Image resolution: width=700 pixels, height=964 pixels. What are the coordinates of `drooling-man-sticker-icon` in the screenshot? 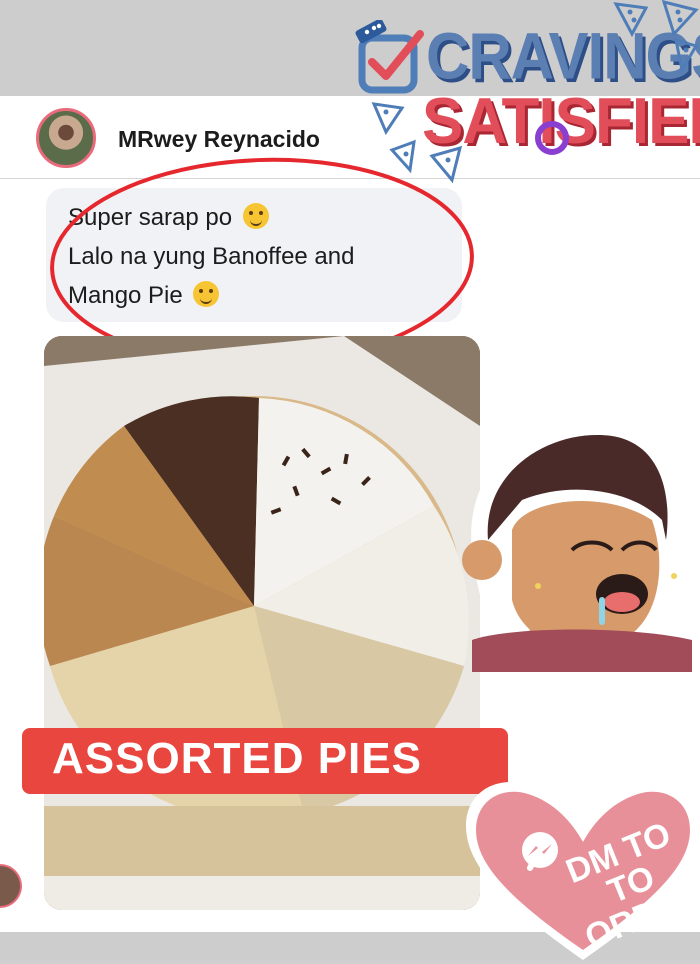 It's located at (577, 545).